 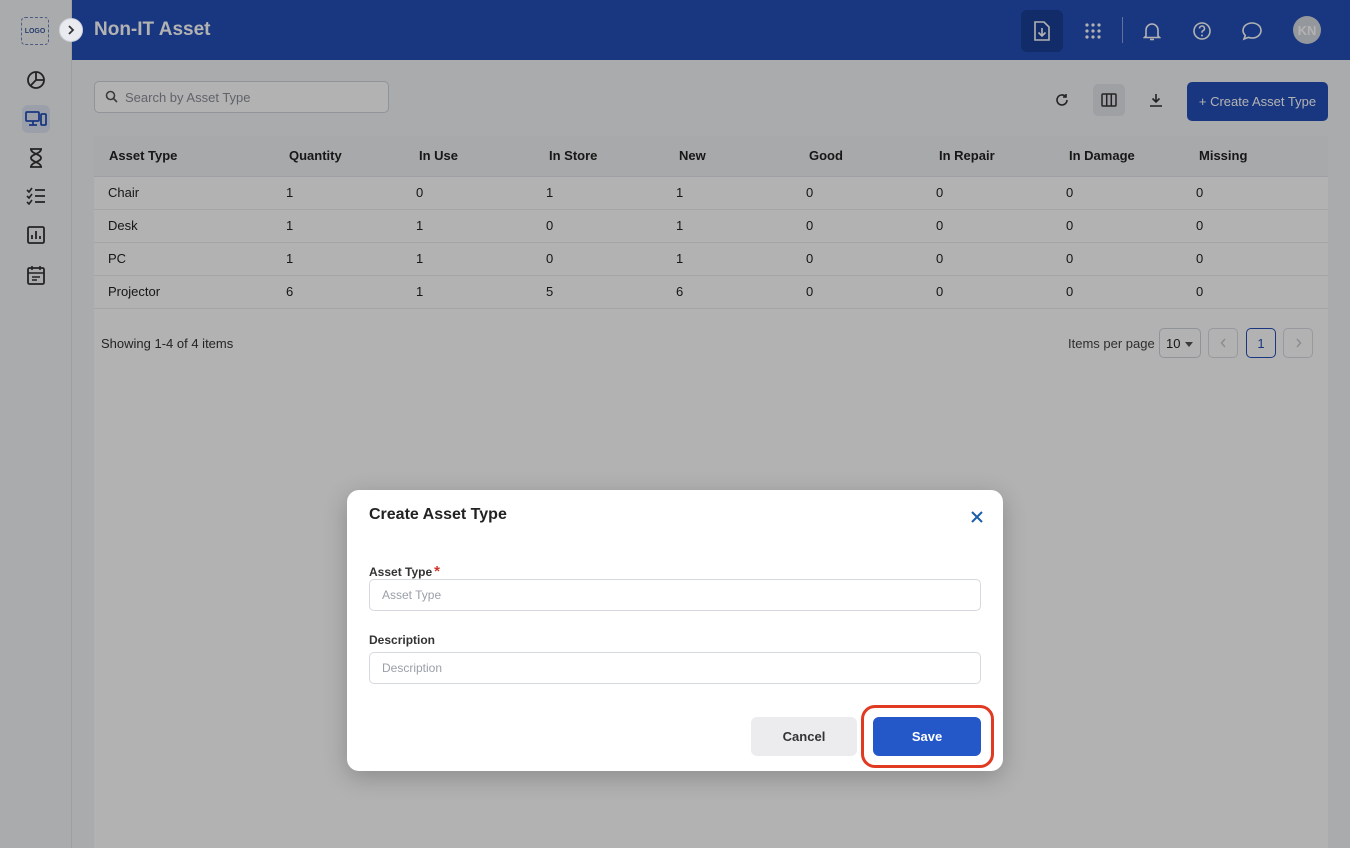 I want to click on close-button, so click(x=977, y=517).